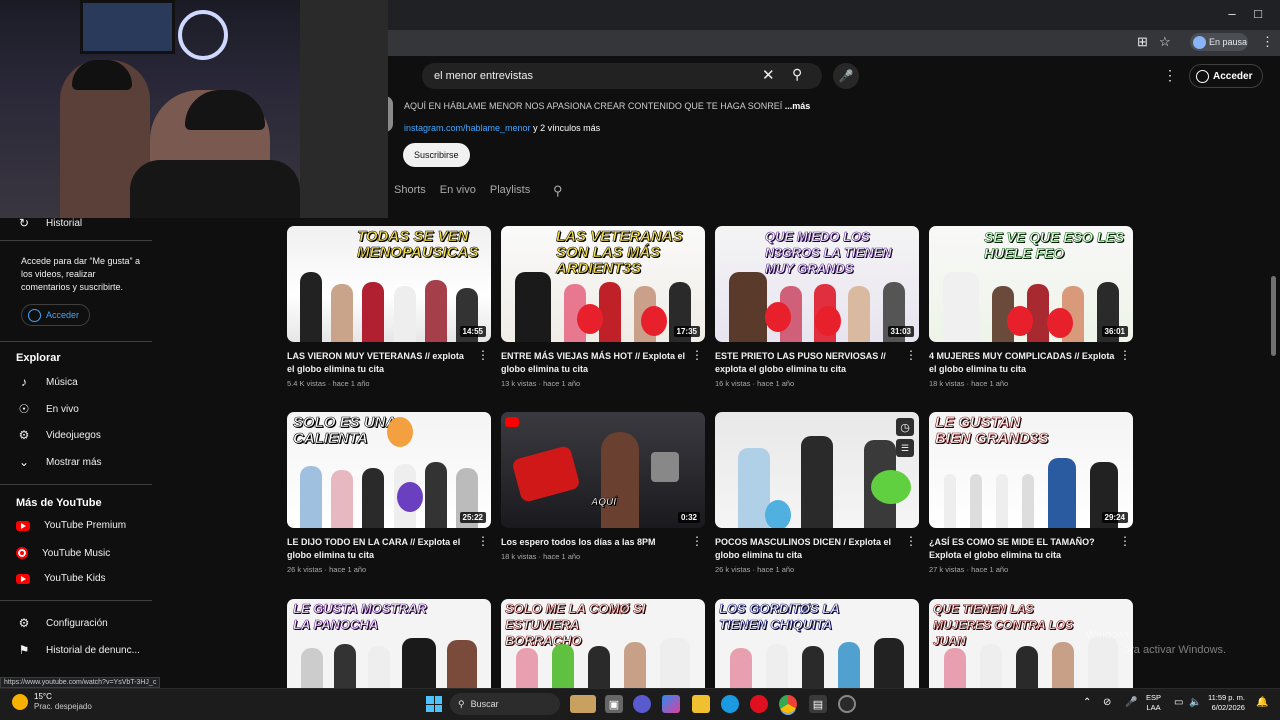  What do you see at coordinates (1165, 42) in the screenshot?
I see `bookmark-star-icon: ☆` at bounding box center [1165, 42].